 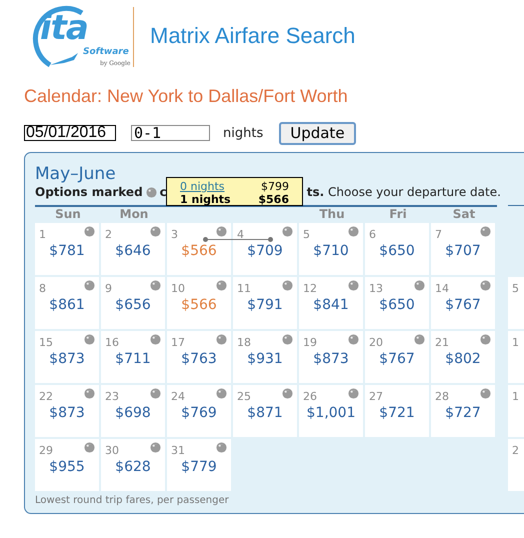 I want to click on day-cell: 20 $767, so click(x=397, y=357).